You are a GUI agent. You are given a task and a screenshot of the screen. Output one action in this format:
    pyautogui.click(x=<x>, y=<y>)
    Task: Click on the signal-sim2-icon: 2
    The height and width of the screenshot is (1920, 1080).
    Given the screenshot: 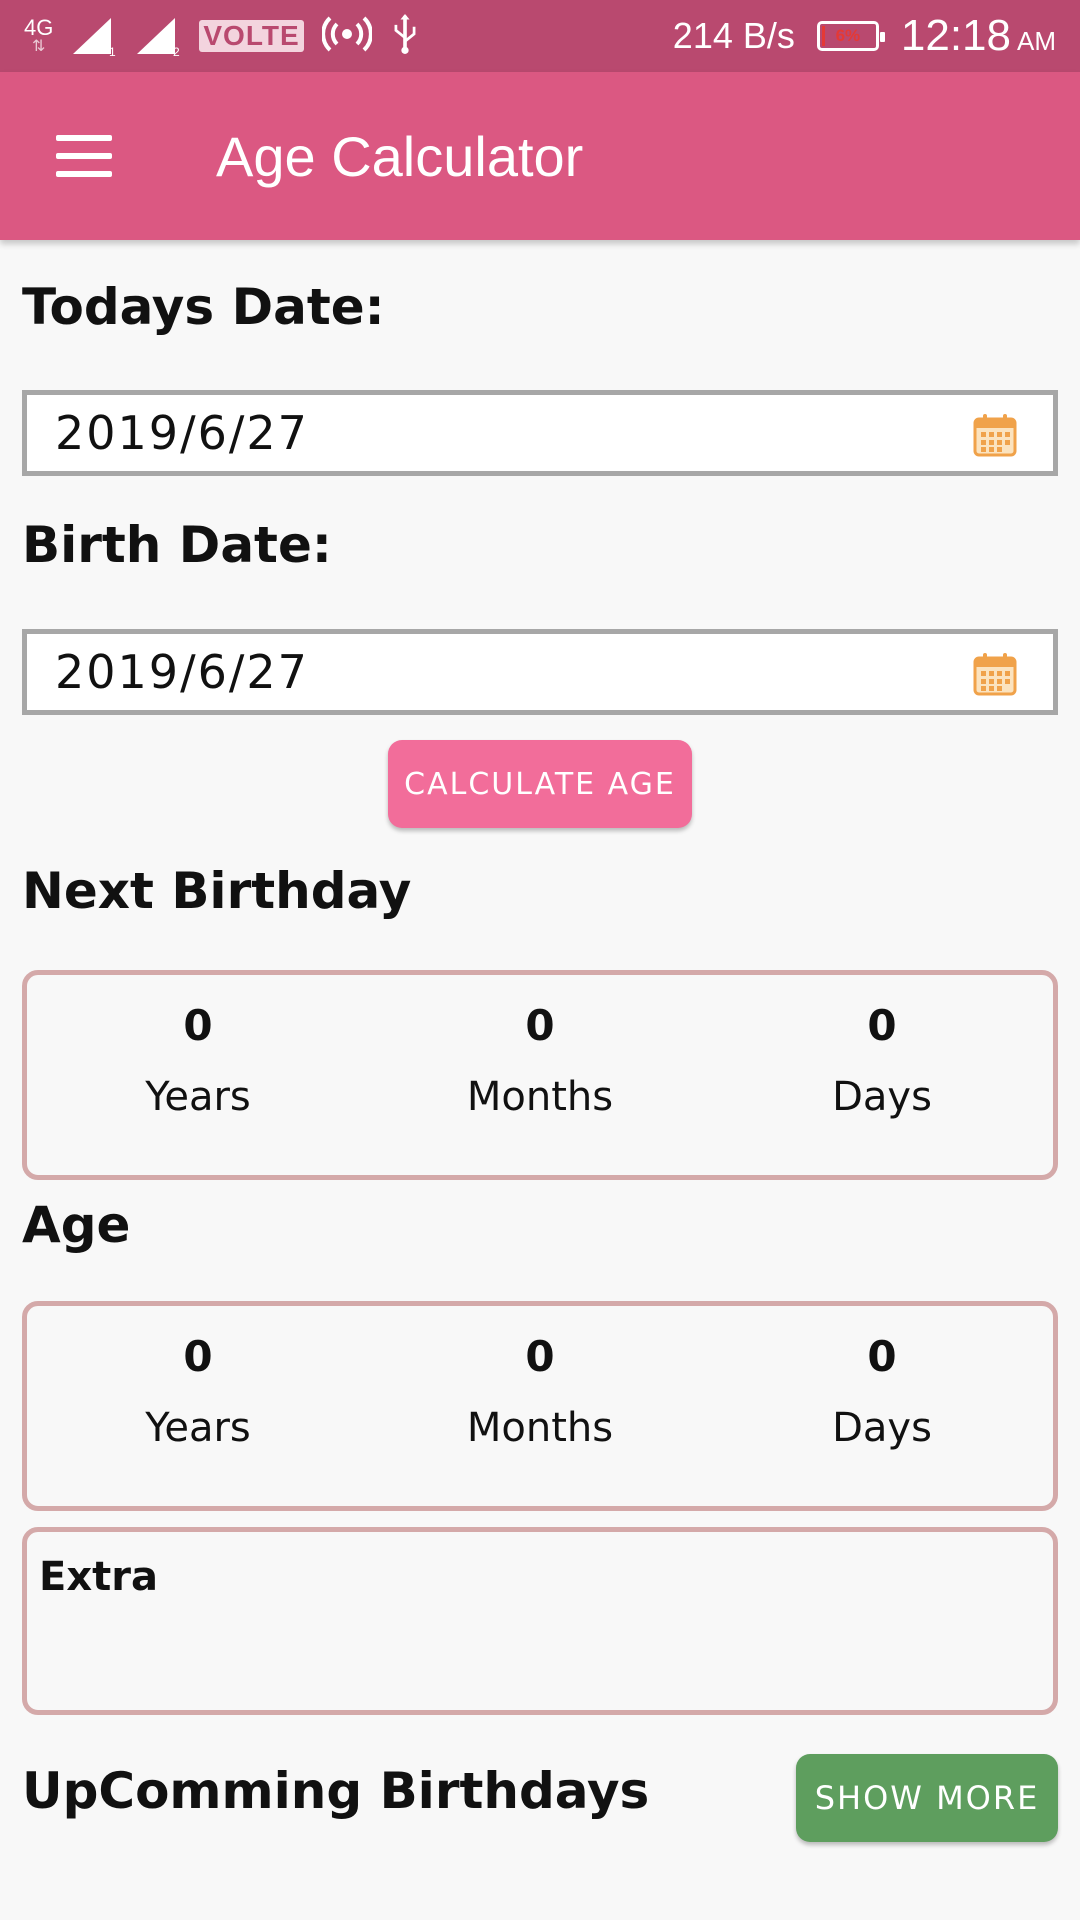 What is the action you would take?
    pyautogui.click(x=158, y=37)
    